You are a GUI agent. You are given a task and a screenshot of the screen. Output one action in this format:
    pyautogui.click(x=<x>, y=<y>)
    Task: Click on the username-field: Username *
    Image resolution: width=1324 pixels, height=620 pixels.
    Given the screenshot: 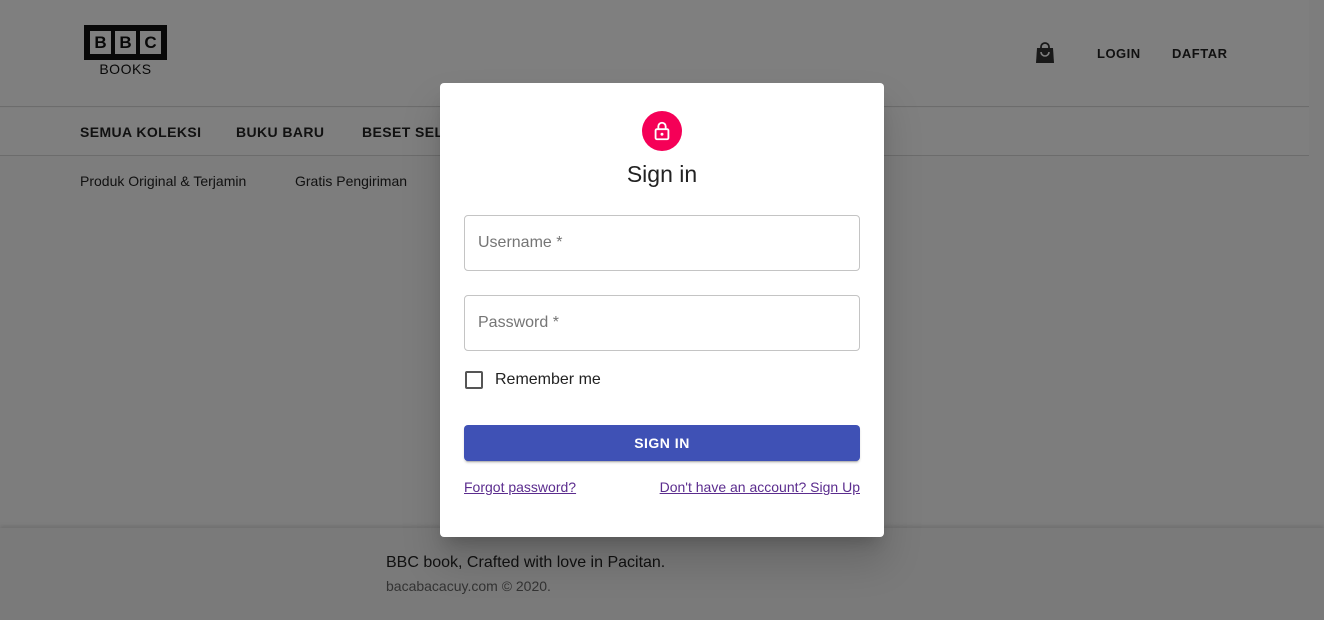 What is the action you would take?
    pyautogui.click(x=662, y=243)
    